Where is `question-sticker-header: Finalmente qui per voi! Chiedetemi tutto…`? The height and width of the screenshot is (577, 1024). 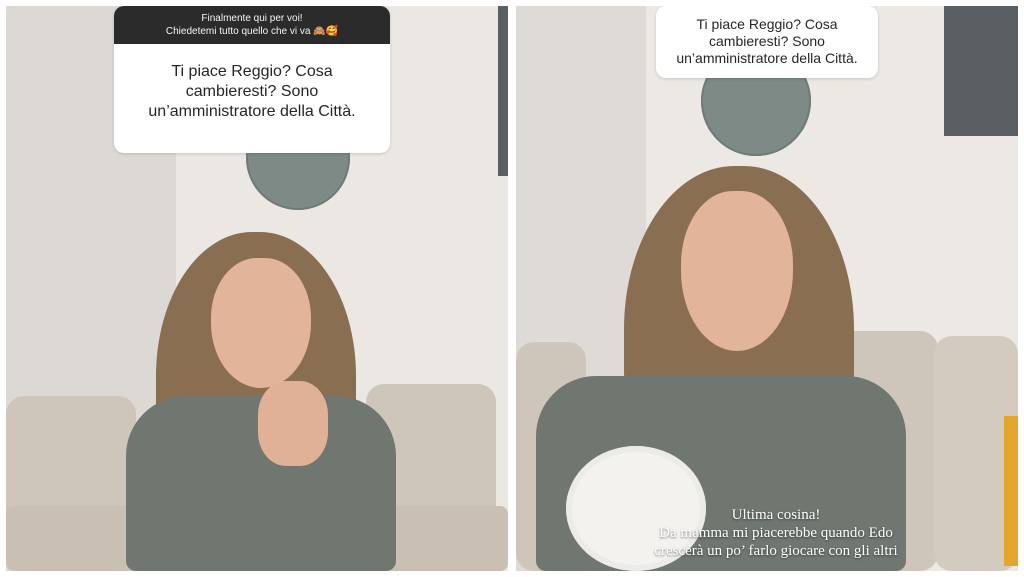
question-sticker-header: Finalmente qui per voi! Chiedetemi tutto… is located at coordinates (252, 25).